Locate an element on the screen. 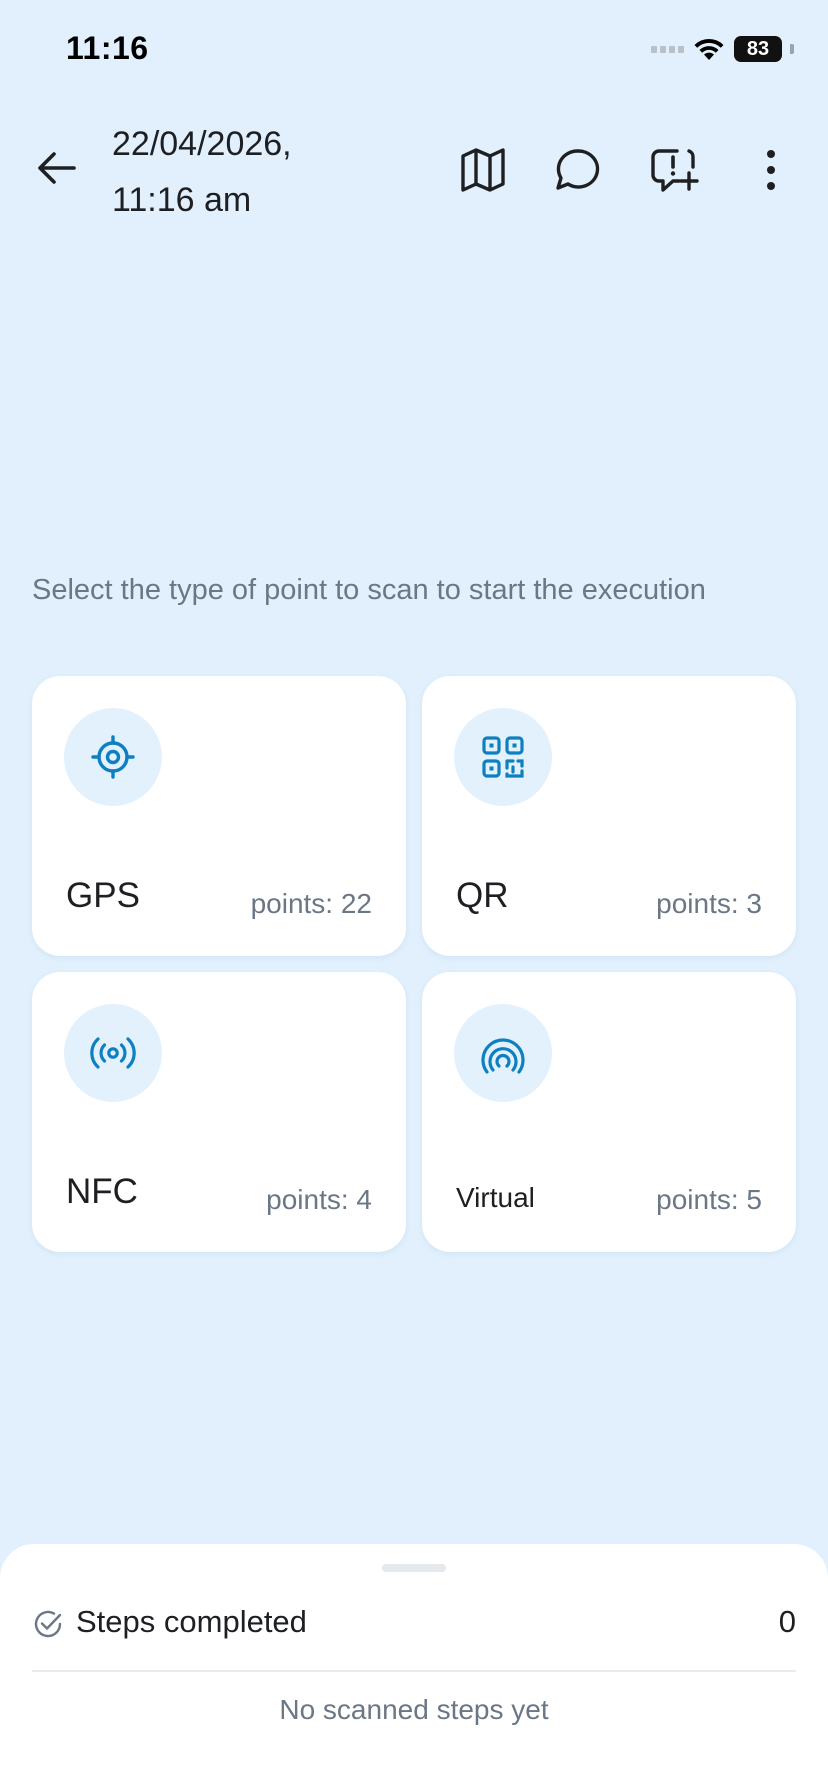 This screenshot has height=1792, width=828. virtual-signal-icon is located at coordinates (503, 1056).